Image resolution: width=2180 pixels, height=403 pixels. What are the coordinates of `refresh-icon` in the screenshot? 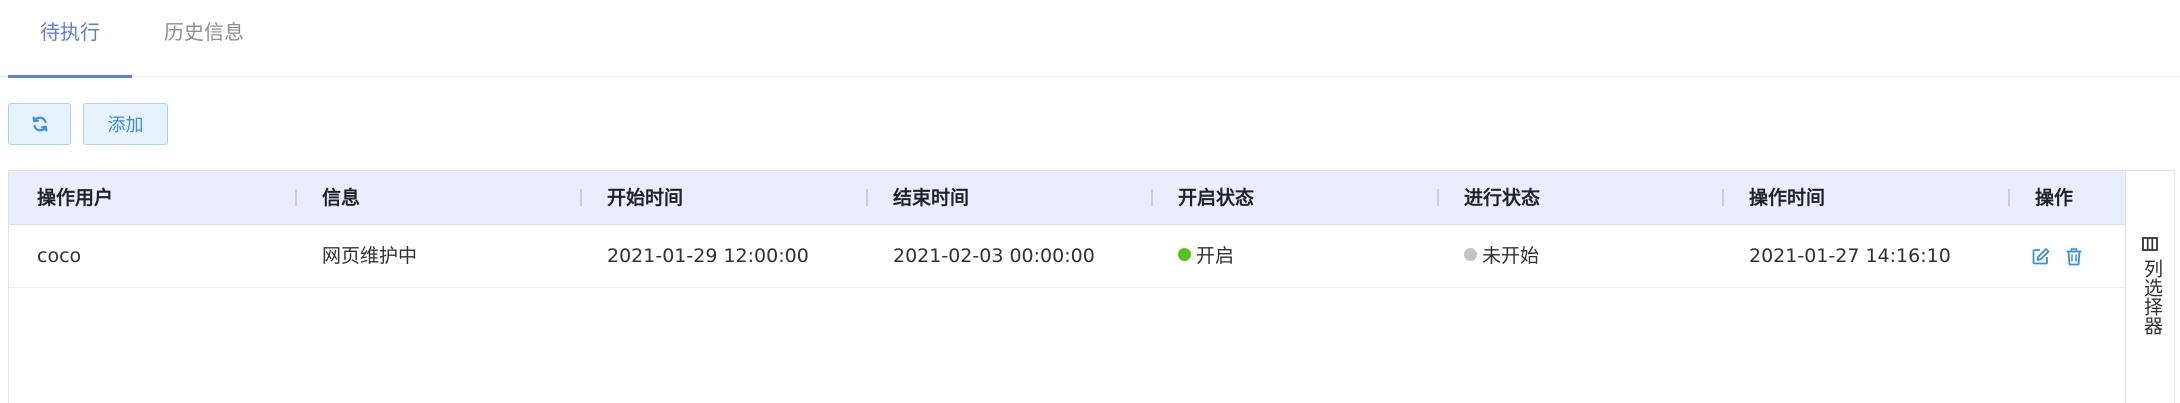 It's located at (39, 124).